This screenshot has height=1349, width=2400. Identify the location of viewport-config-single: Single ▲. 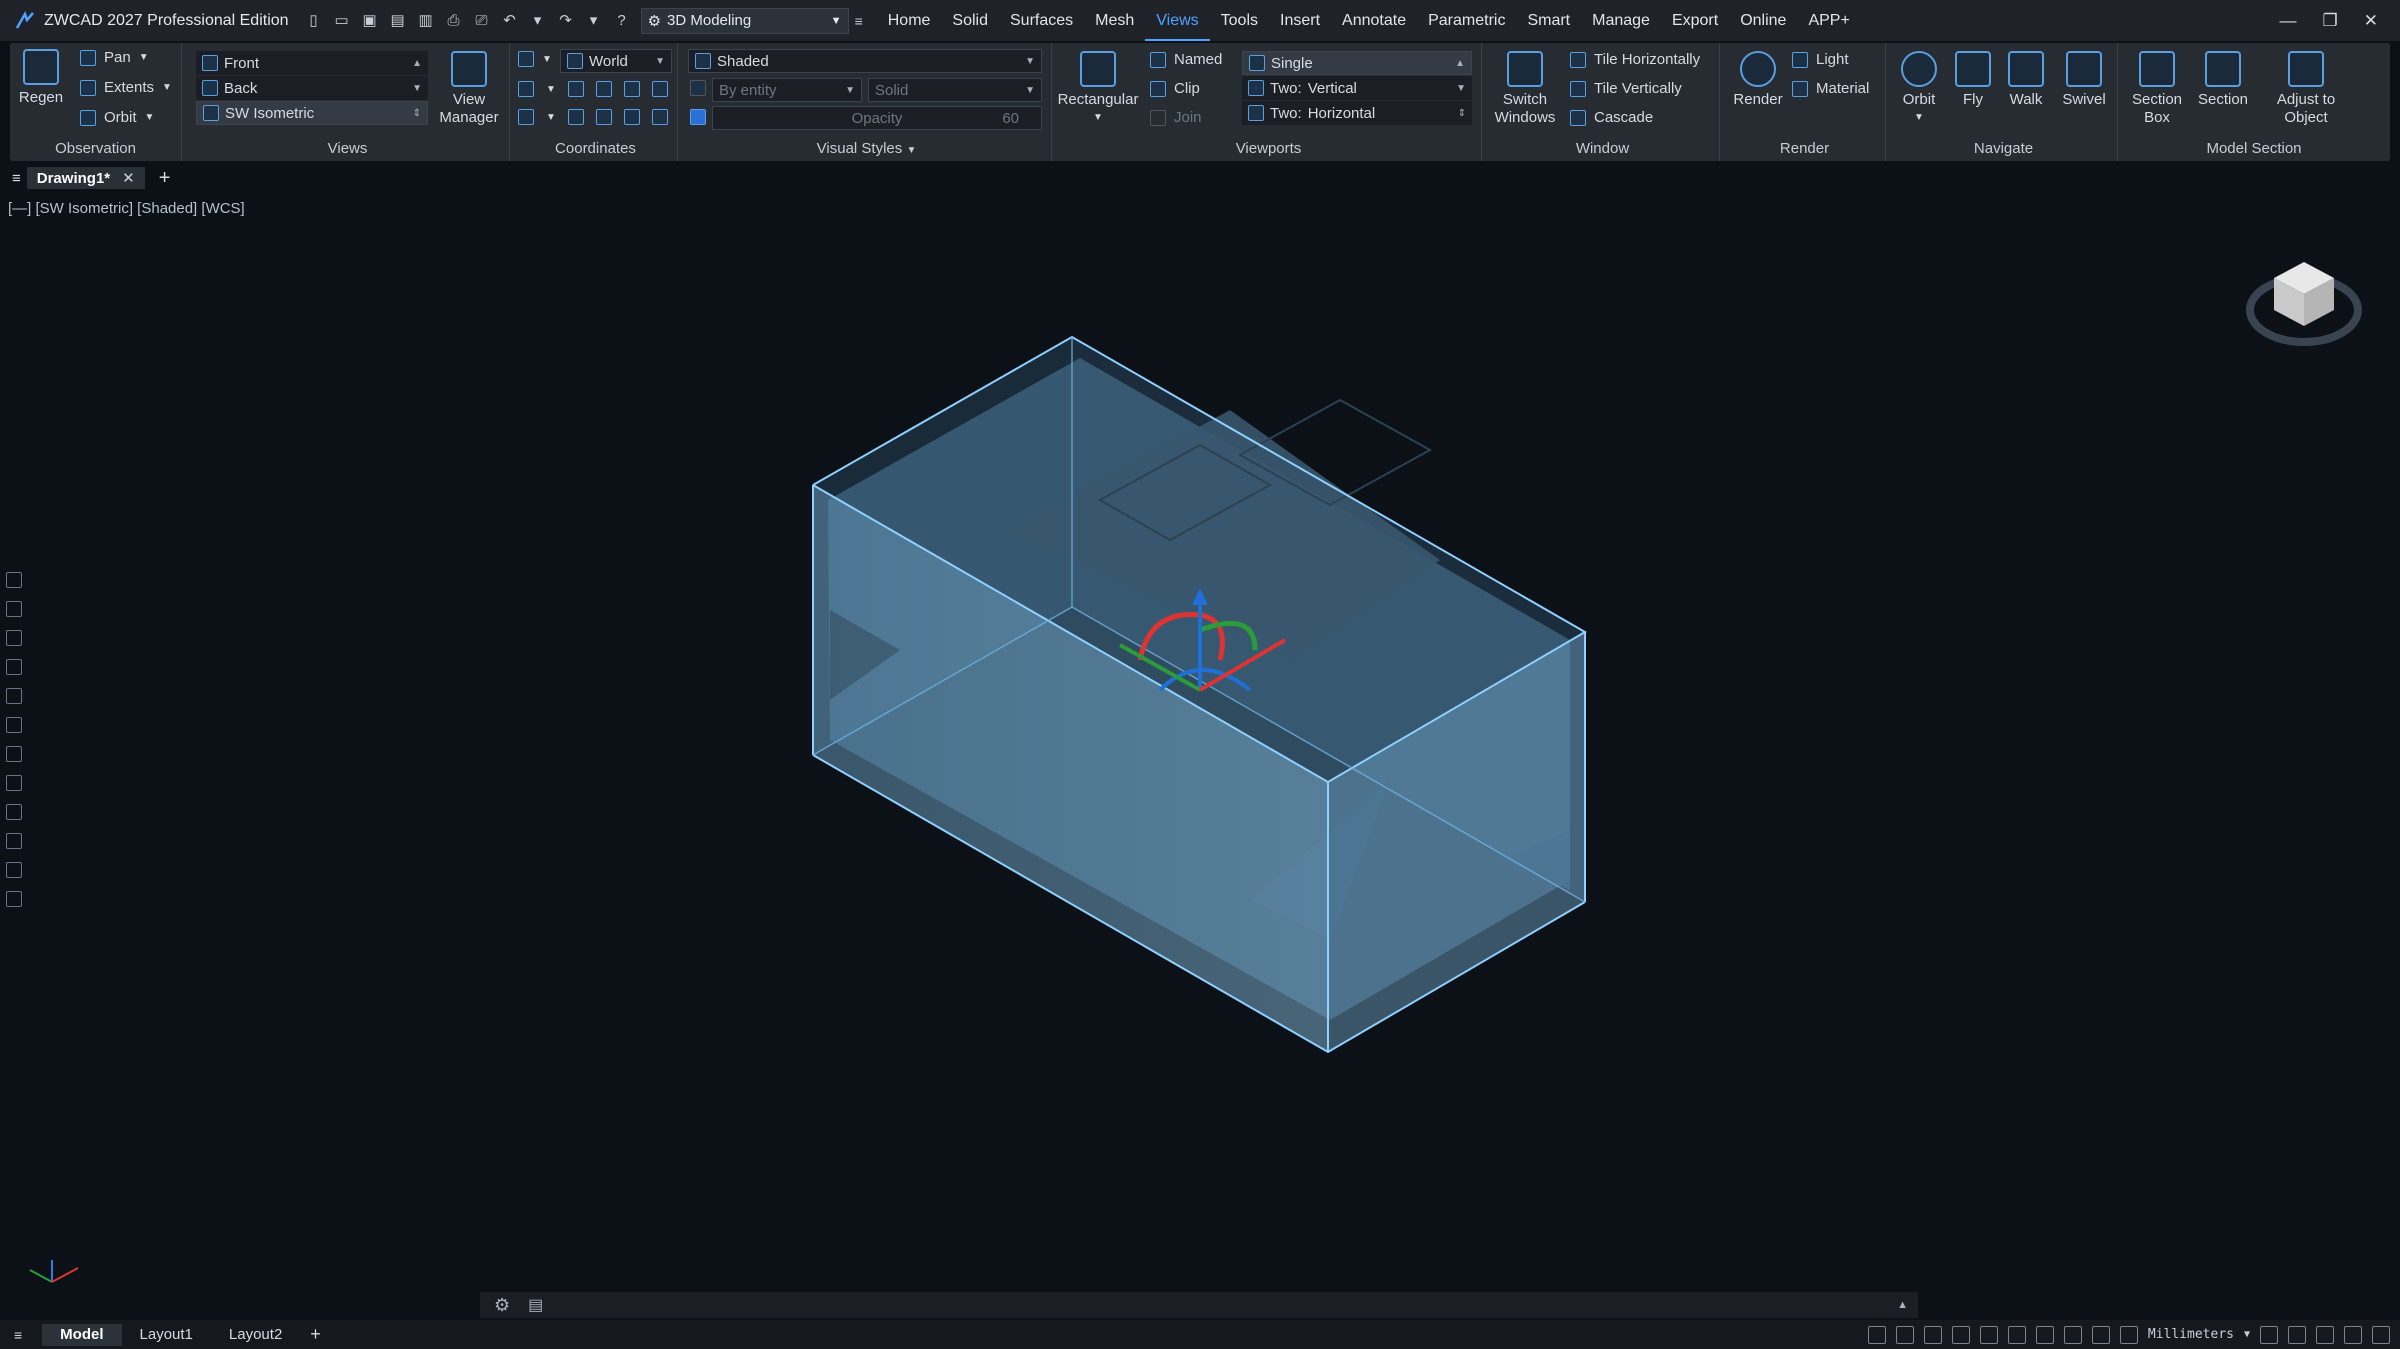
(1357, 63).